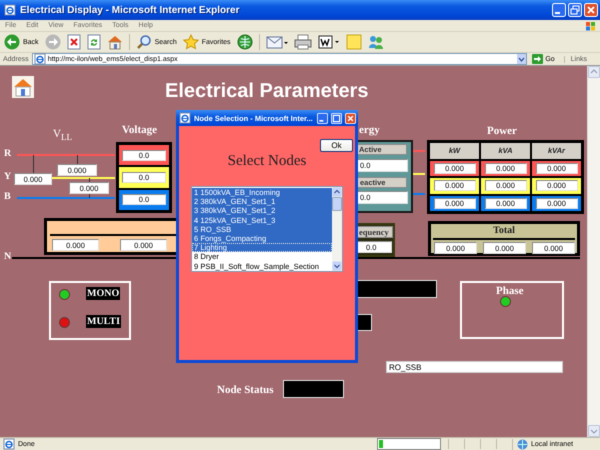 The width and height of the screenshot is (600, 450). Describe the element at coordinates (303, 42) in the screenshot. I see `printer-icon` at that location.